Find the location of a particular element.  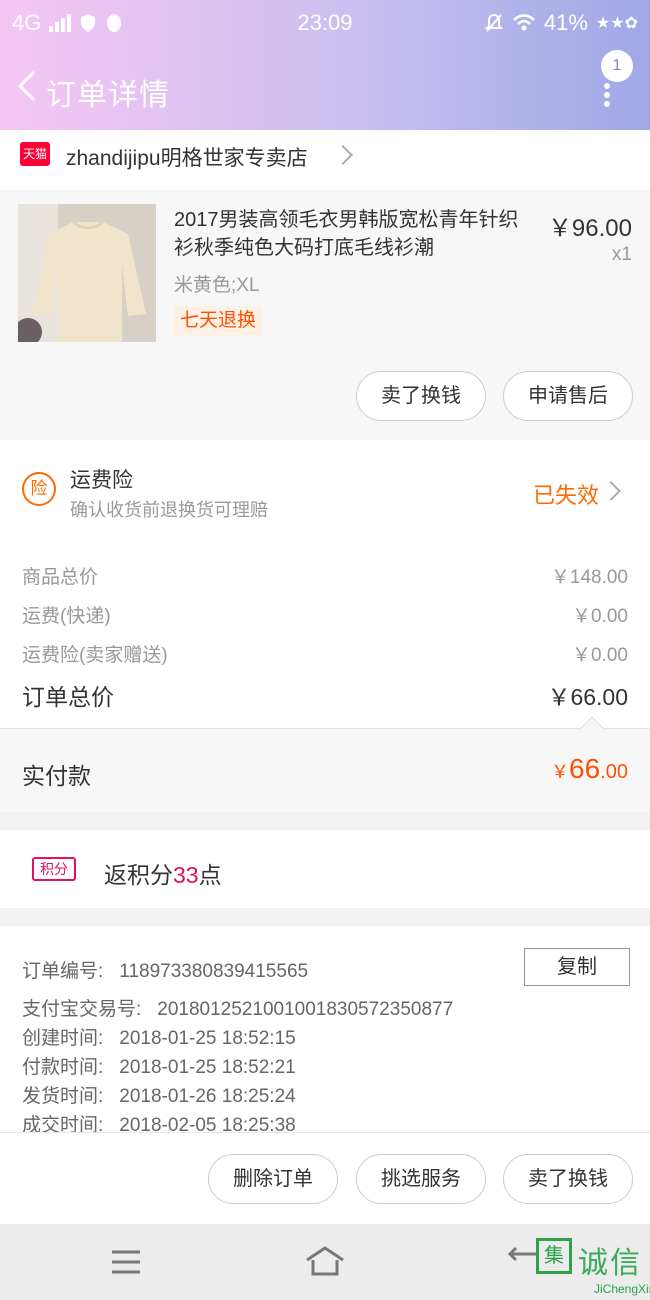

back-arrow-icon is located at coordinates (30, 86).